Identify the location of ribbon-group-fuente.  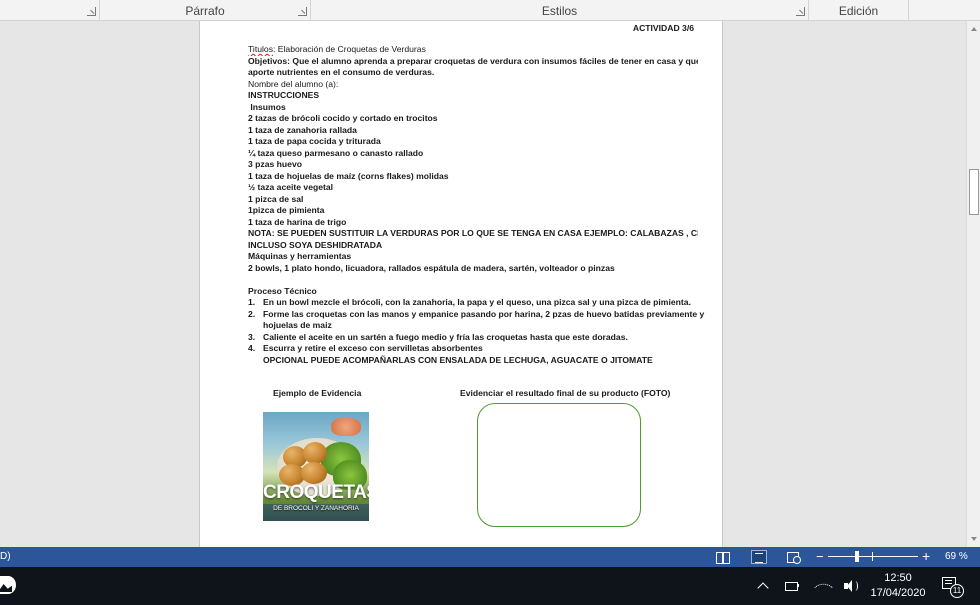
(50, 10).